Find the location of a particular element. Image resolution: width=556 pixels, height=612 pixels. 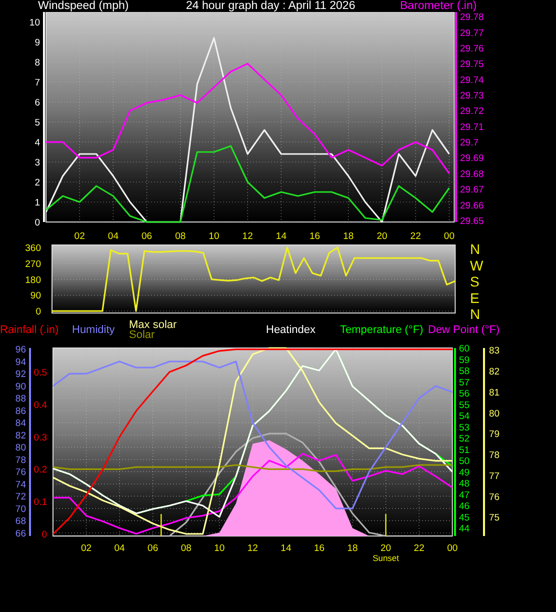

axis-label: 10 is located at coordinates (34, 23).